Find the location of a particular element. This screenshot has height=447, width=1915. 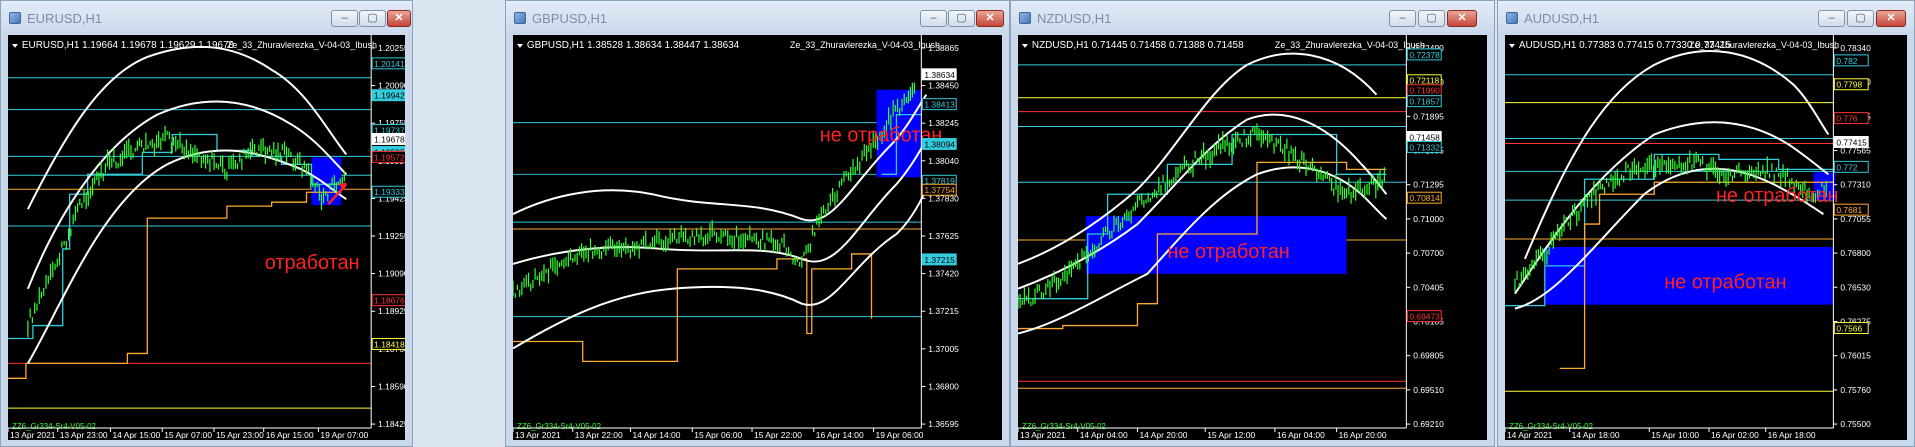

svg-text: 1.37215 is located at coordinates (939, 260).